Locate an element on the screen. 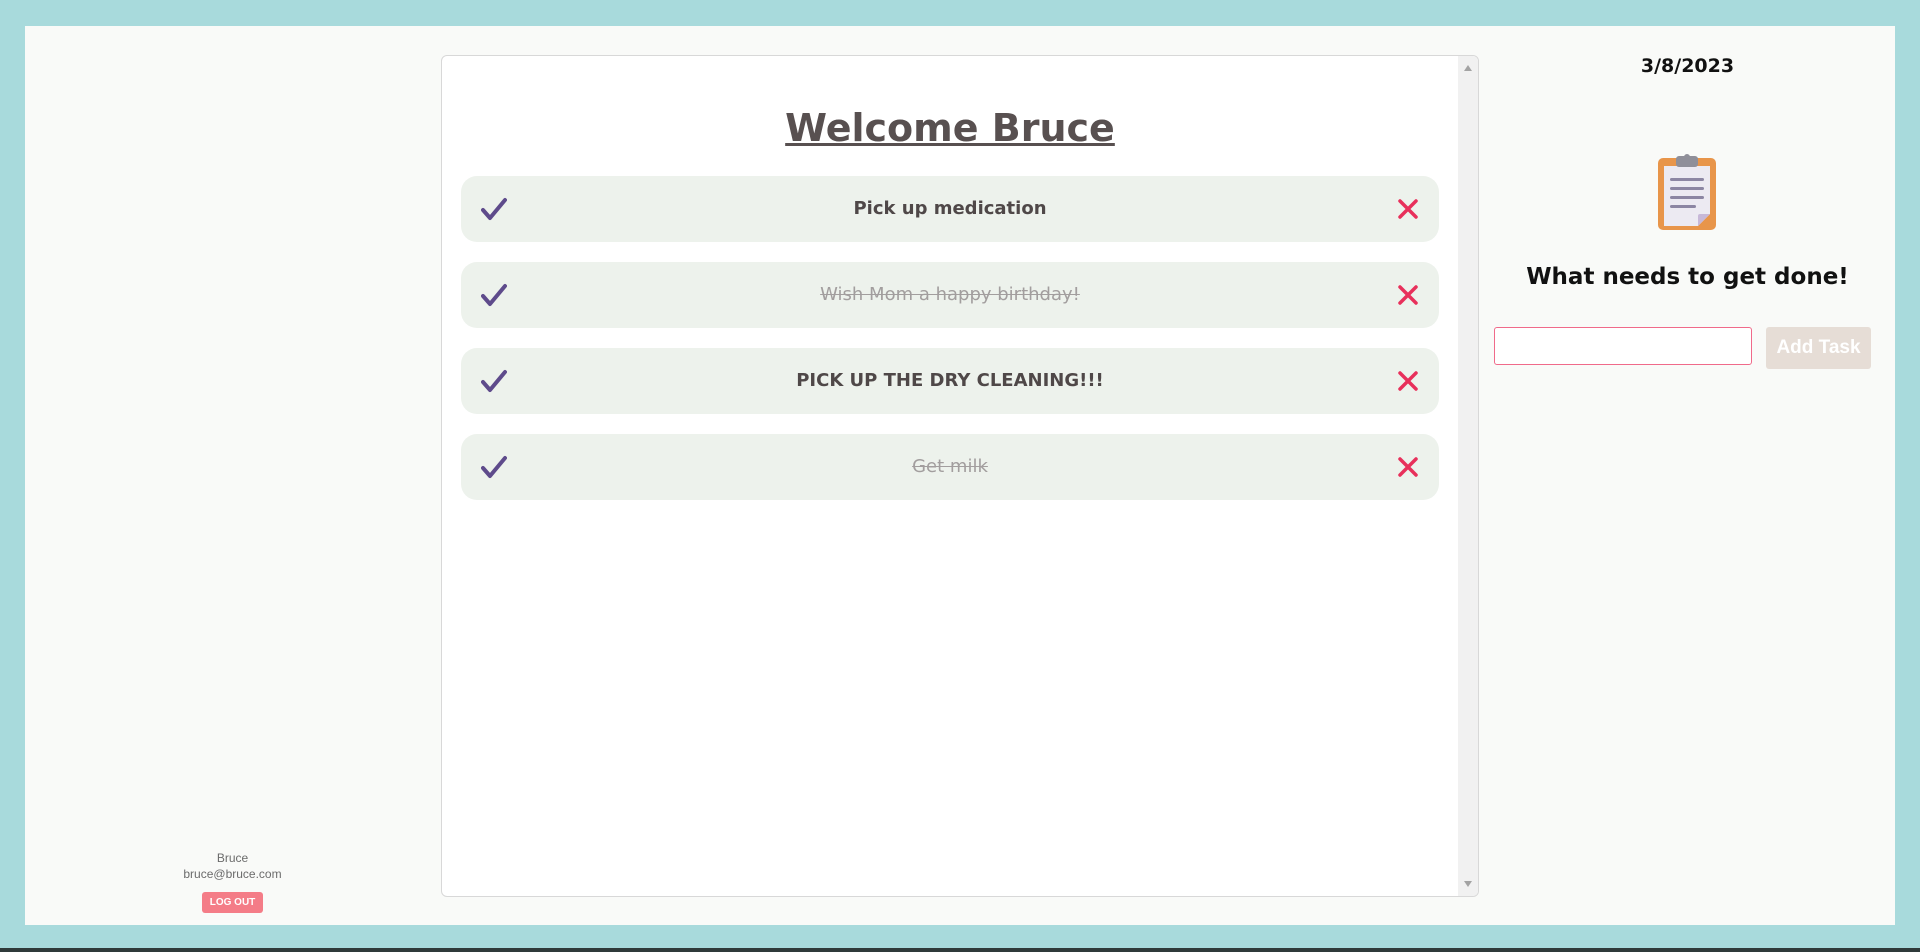 The height and width of the screenshot is (952, 1920). current-date: 3/8/2023 is located at coordinates (1687, 66).